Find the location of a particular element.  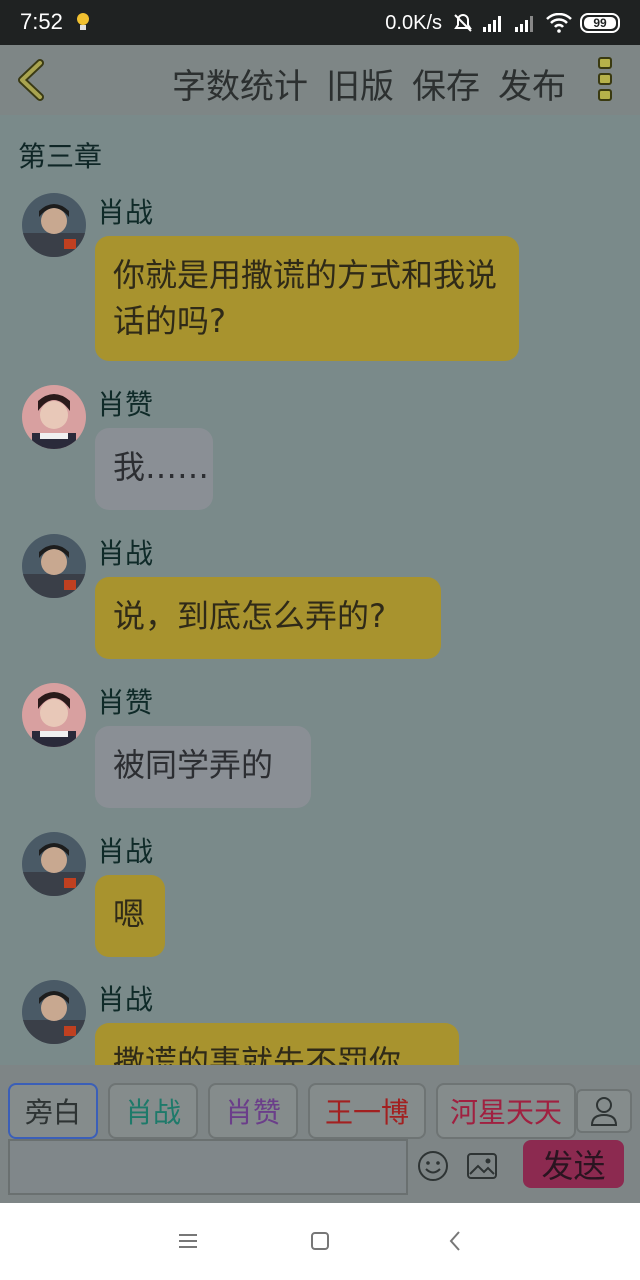

message-text: 被同学弄的 is located at coordinates (193, 765).